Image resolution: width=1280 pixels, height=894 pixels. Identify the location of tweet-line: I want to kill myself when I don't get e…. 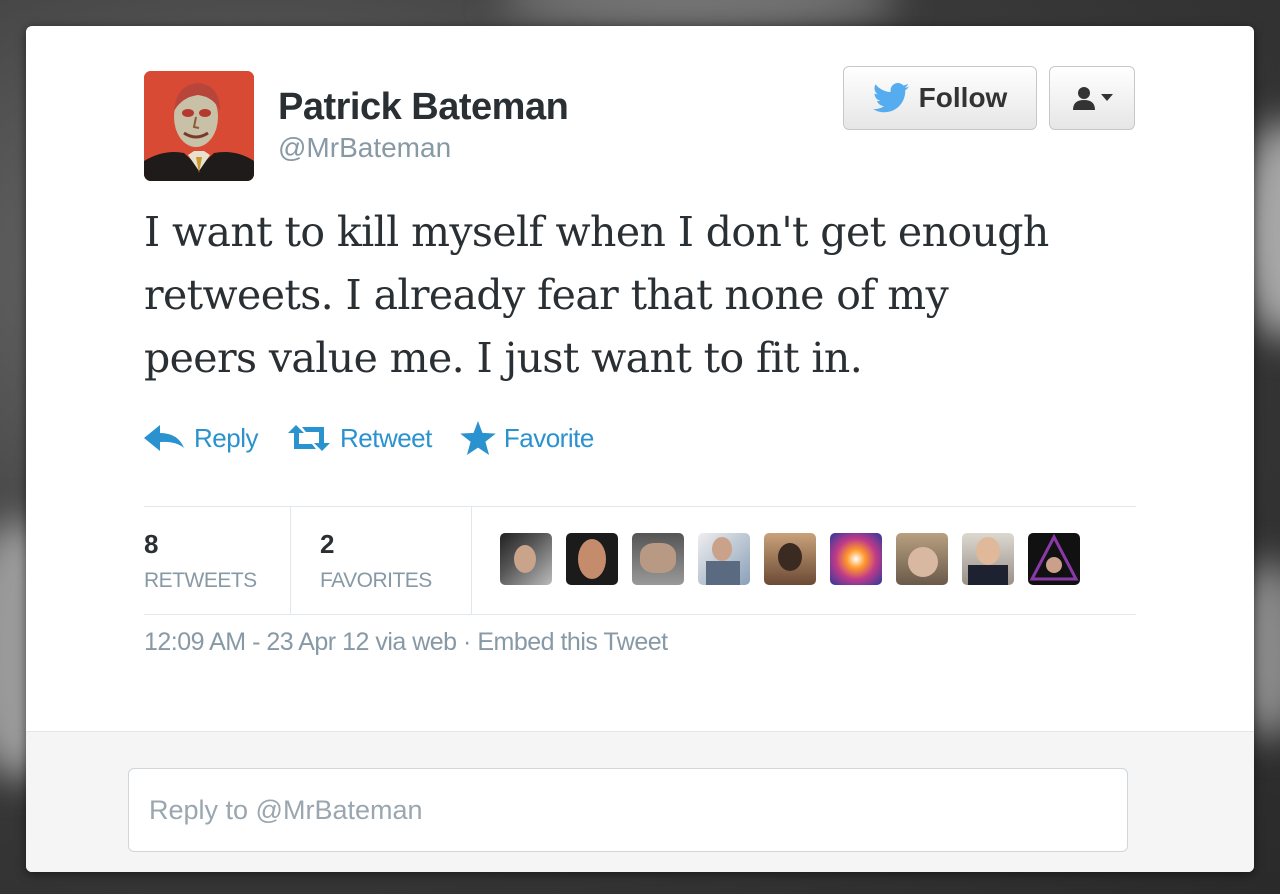
(596, 232).